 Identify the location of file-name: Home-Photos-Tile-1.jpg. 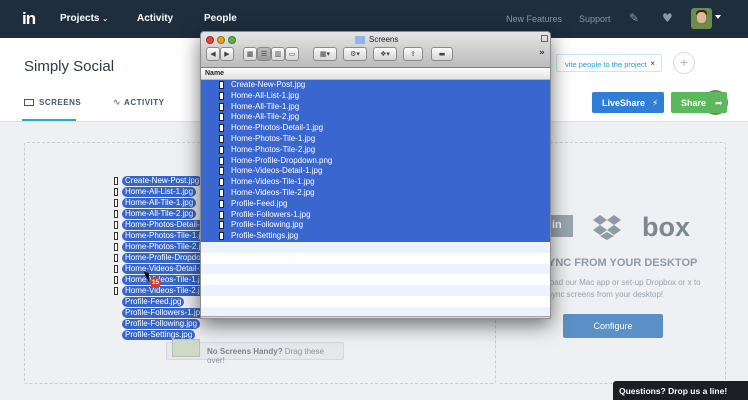
(273, 138).